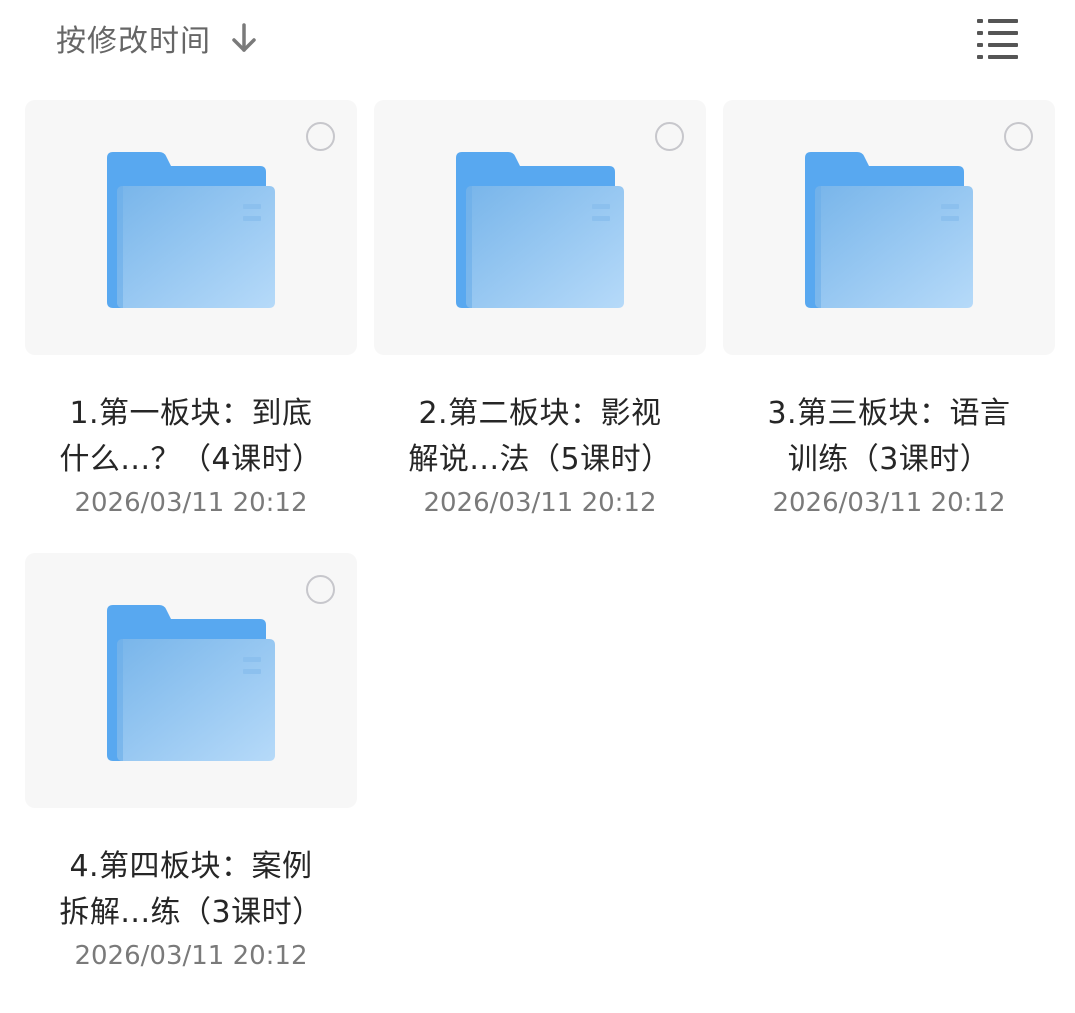 This screenshot has height=1013, width=1075. I want to click on folder-card: 4.第四板块：案例 拆解...练（3课时） 2026/03/11 20:12, so click(191, 764).